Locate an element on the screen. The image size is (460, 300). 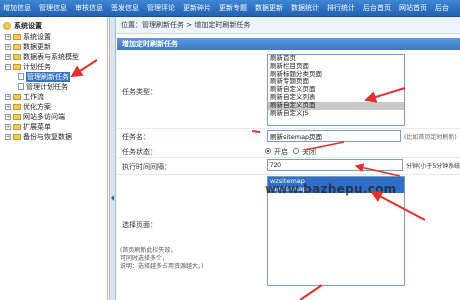
nav-data-stats: 数据统计 is located at coordinates (305, 8).